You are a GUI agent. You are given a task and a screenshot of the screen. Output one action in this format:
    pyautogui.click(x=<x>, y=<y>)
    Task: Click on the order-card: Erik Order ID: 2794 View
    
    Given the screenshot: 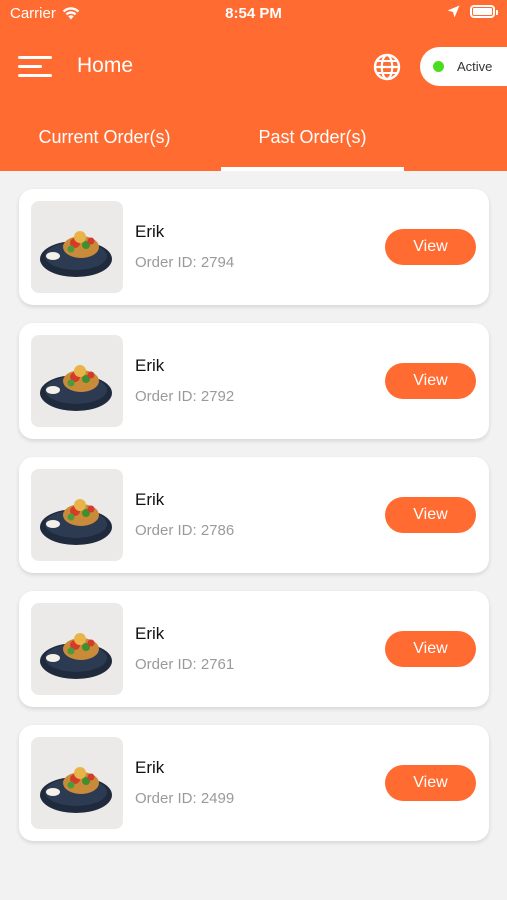 What is the action you would take?
    pyautogui.click(x=254, y=247)
    